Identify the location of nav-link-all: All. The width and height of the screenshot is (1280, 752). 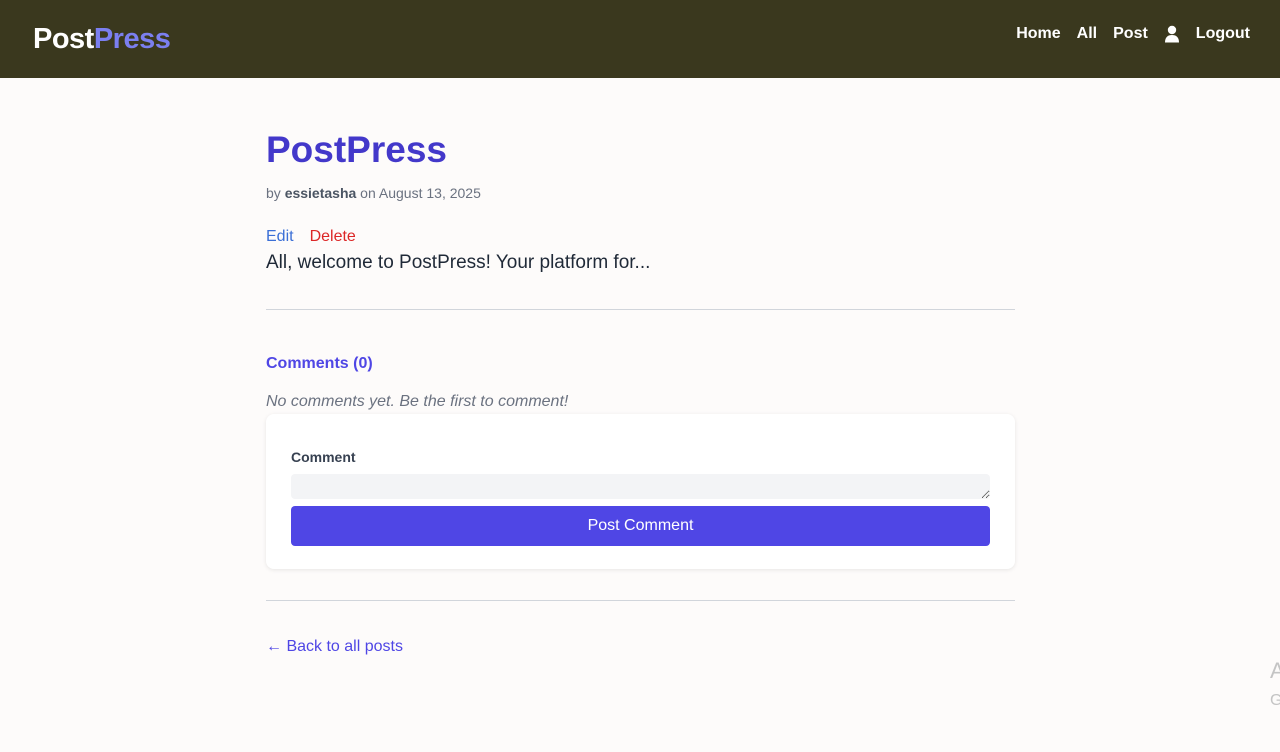
(1087, 34).